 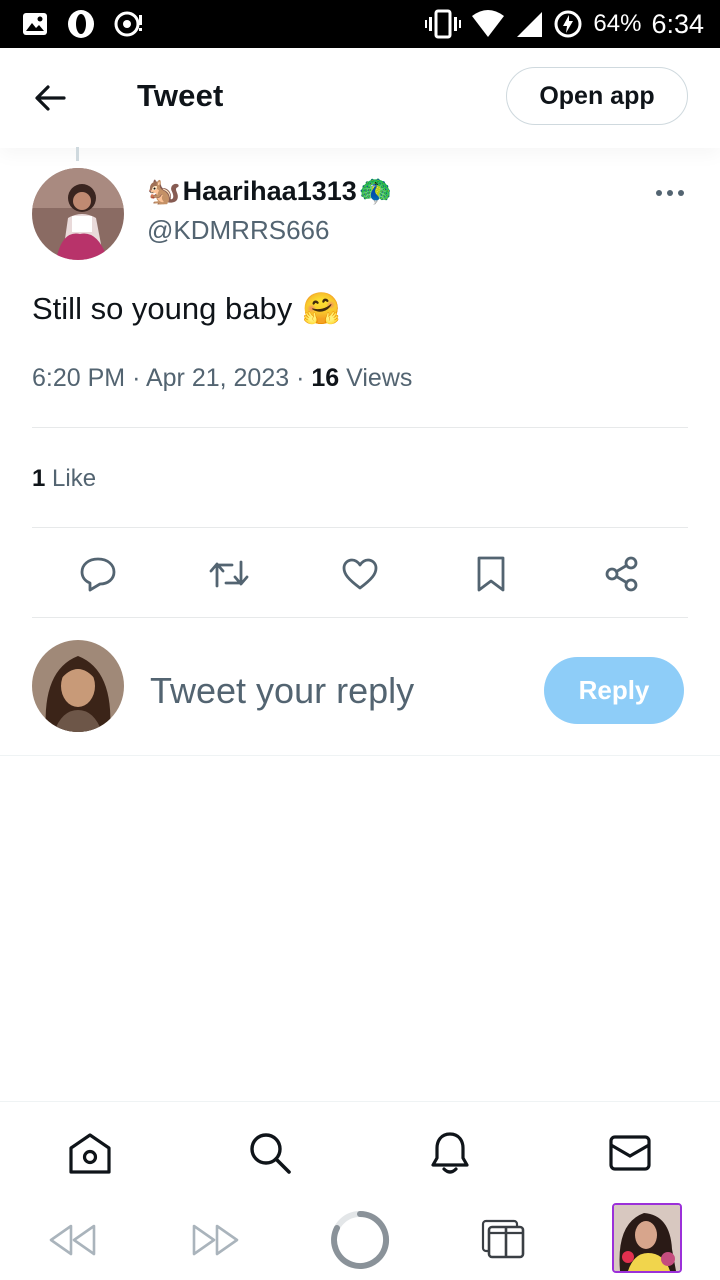 I want to click on search-icon, so click(x=270, y=1153).